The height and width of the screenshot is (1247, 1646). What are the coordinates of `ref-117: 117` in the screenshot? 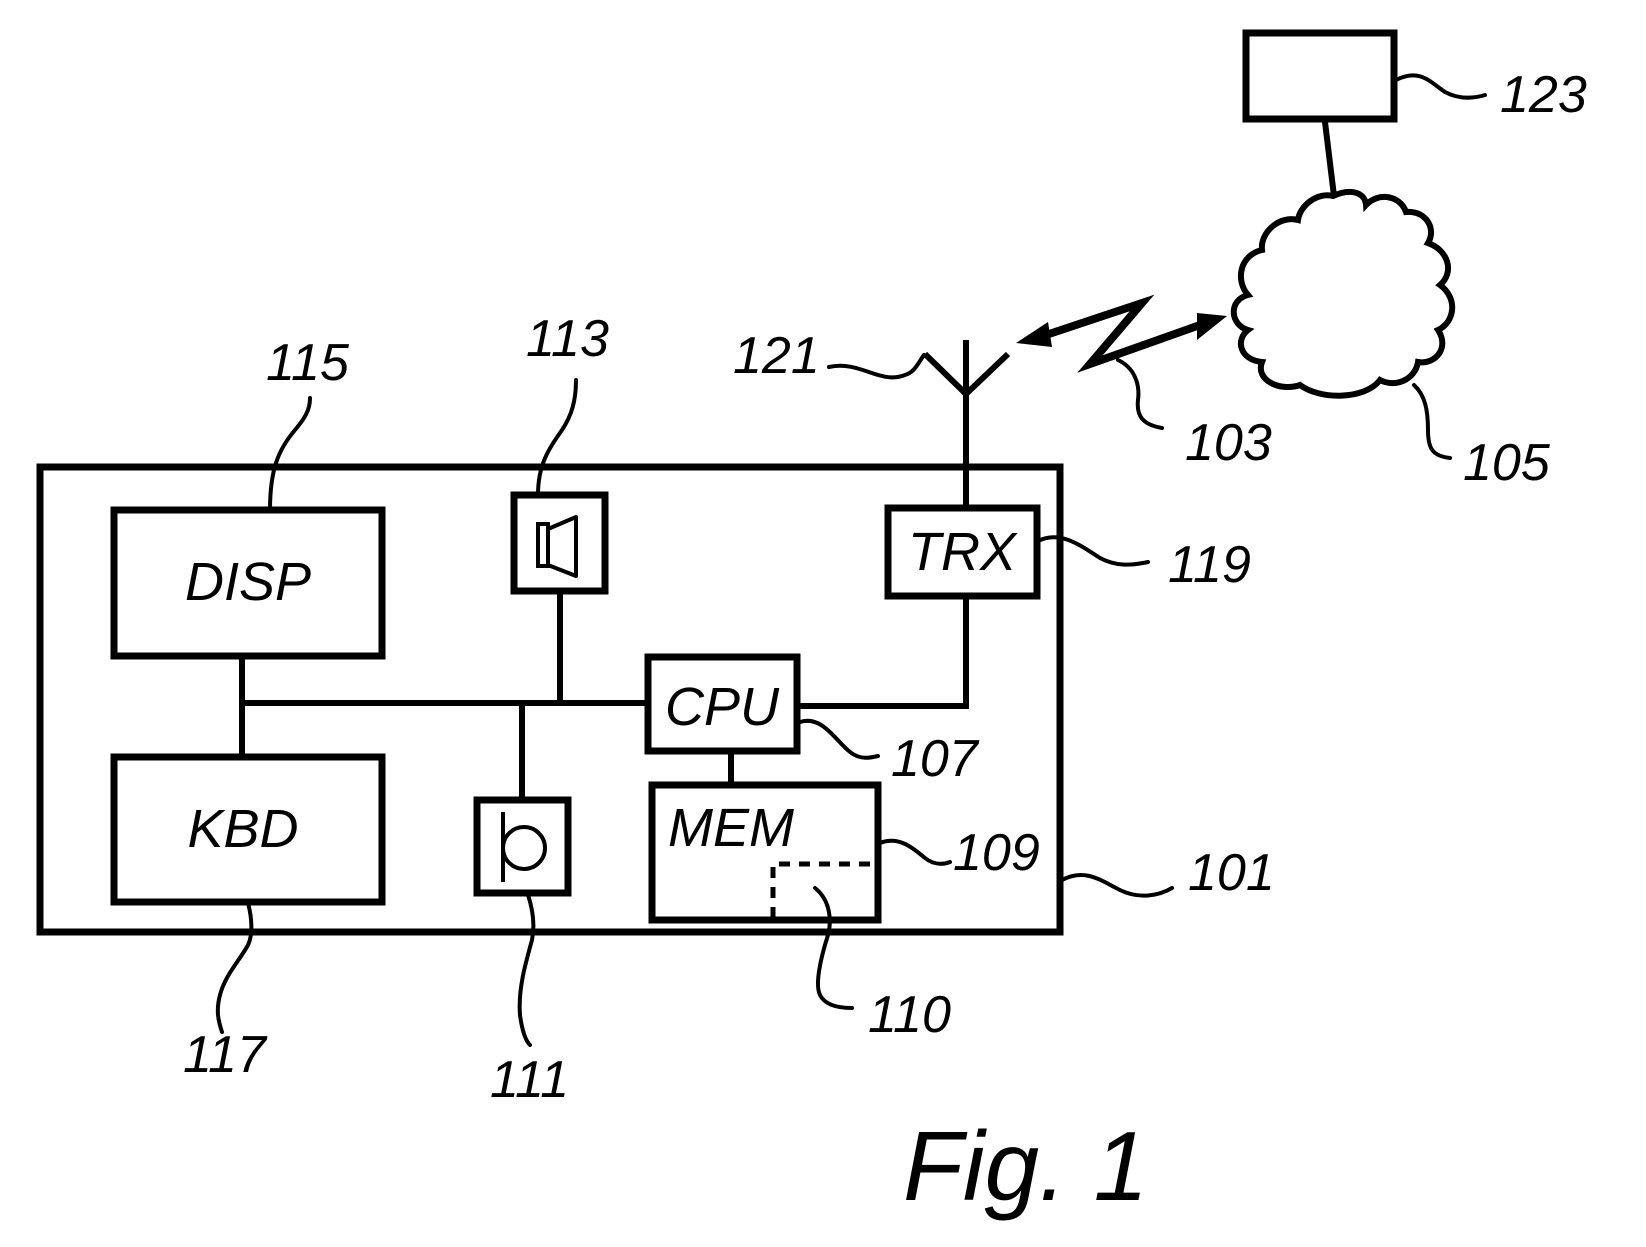 It's located at (225, 1055).